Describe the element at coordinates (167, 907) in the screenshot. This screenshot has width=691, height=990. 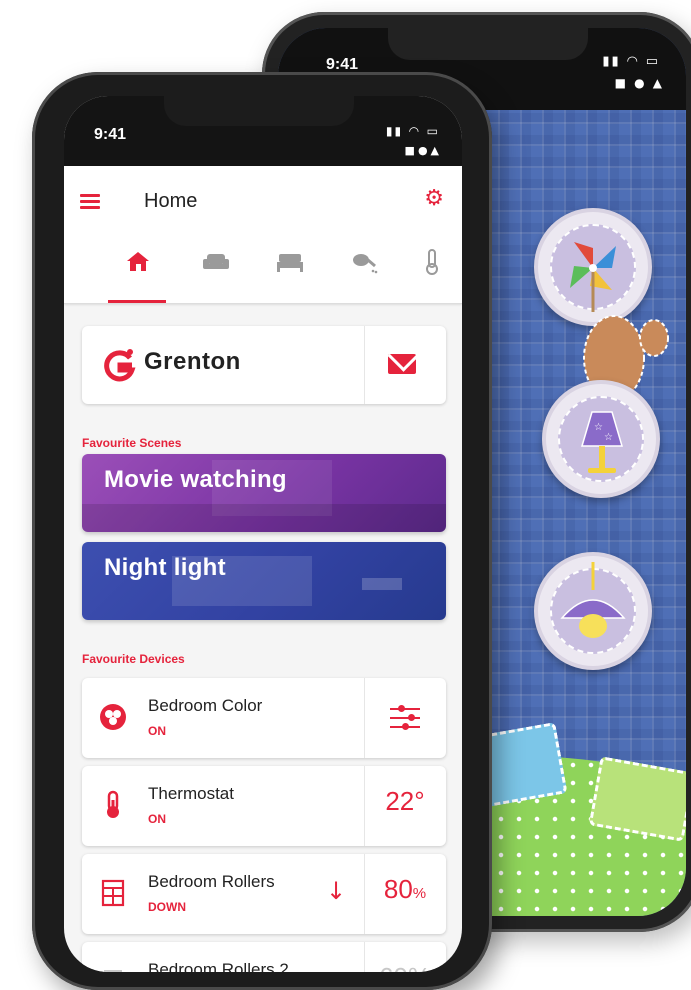
I see `device-state: DOWN` at that location.